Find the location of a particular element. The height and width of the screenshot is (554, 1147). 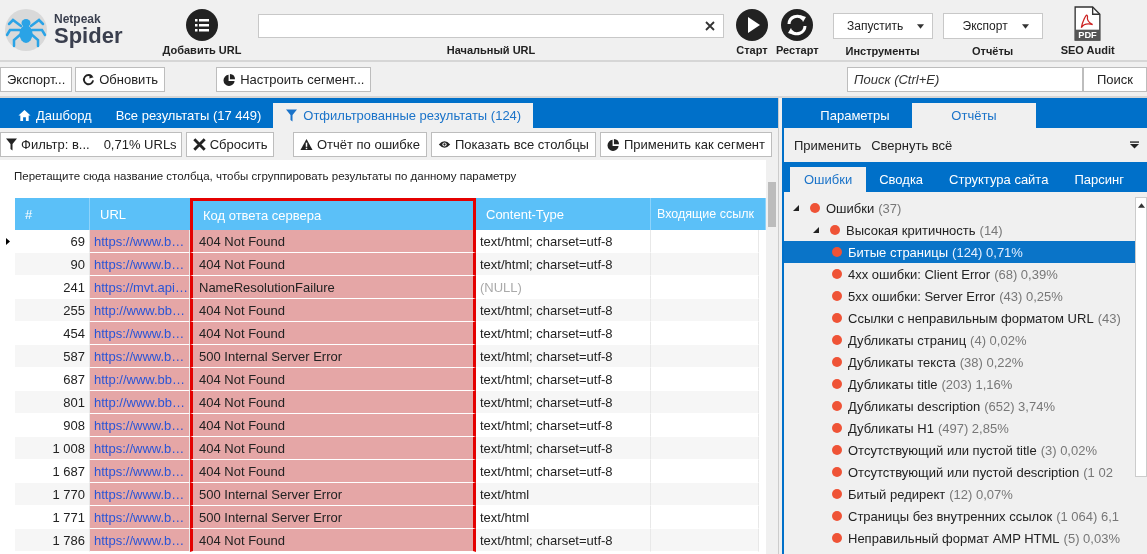

apply-button: Применить is located at coordinates (828, 145).